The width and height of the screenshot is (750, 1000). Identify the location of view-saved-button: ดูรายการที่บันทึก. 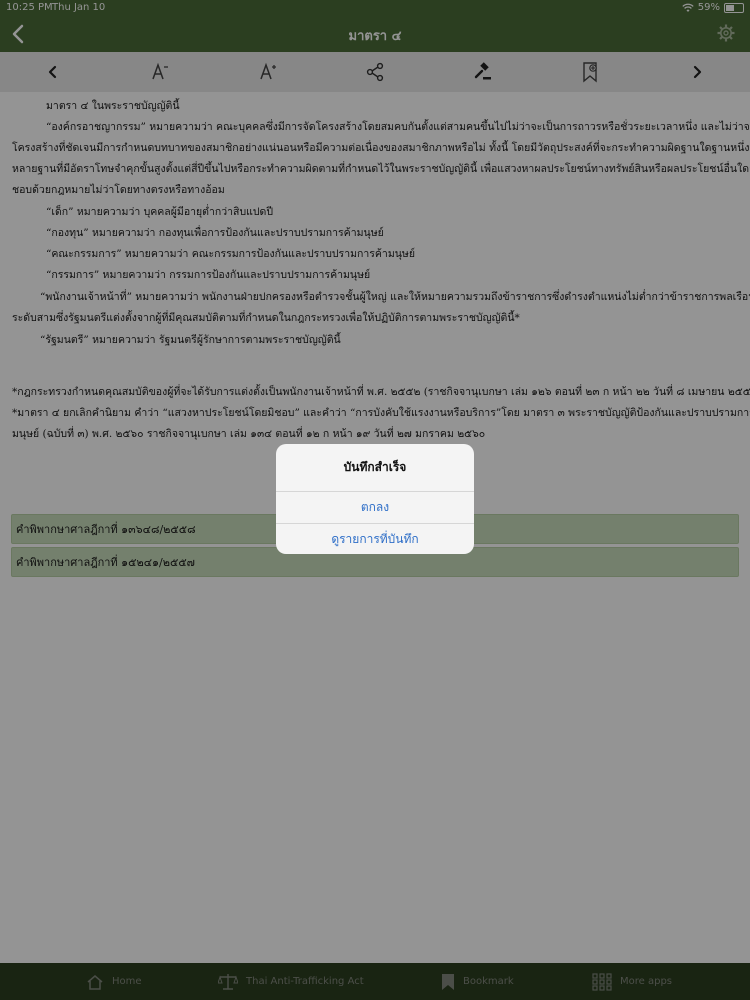
(375, 538).